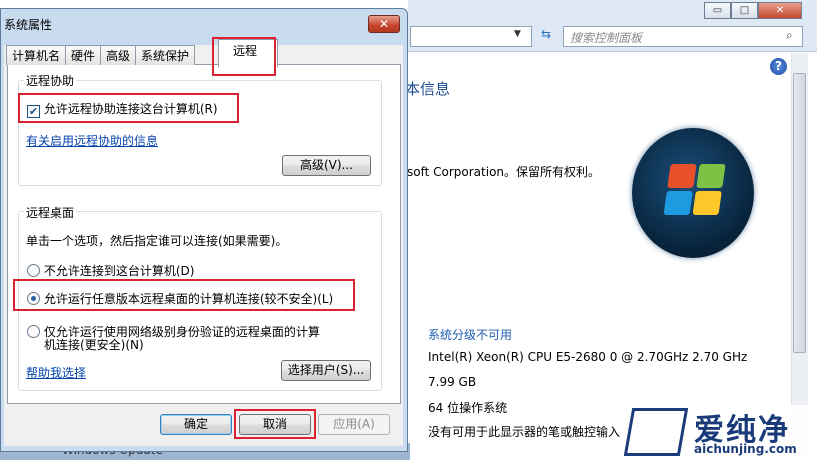 Image resolution: width=817 pixels, height=460 pixels. Describe the element at coordinates (504, 172) in the screenshot. I see `copyright-text: soft Corporation。保留所有权利。` at that location.